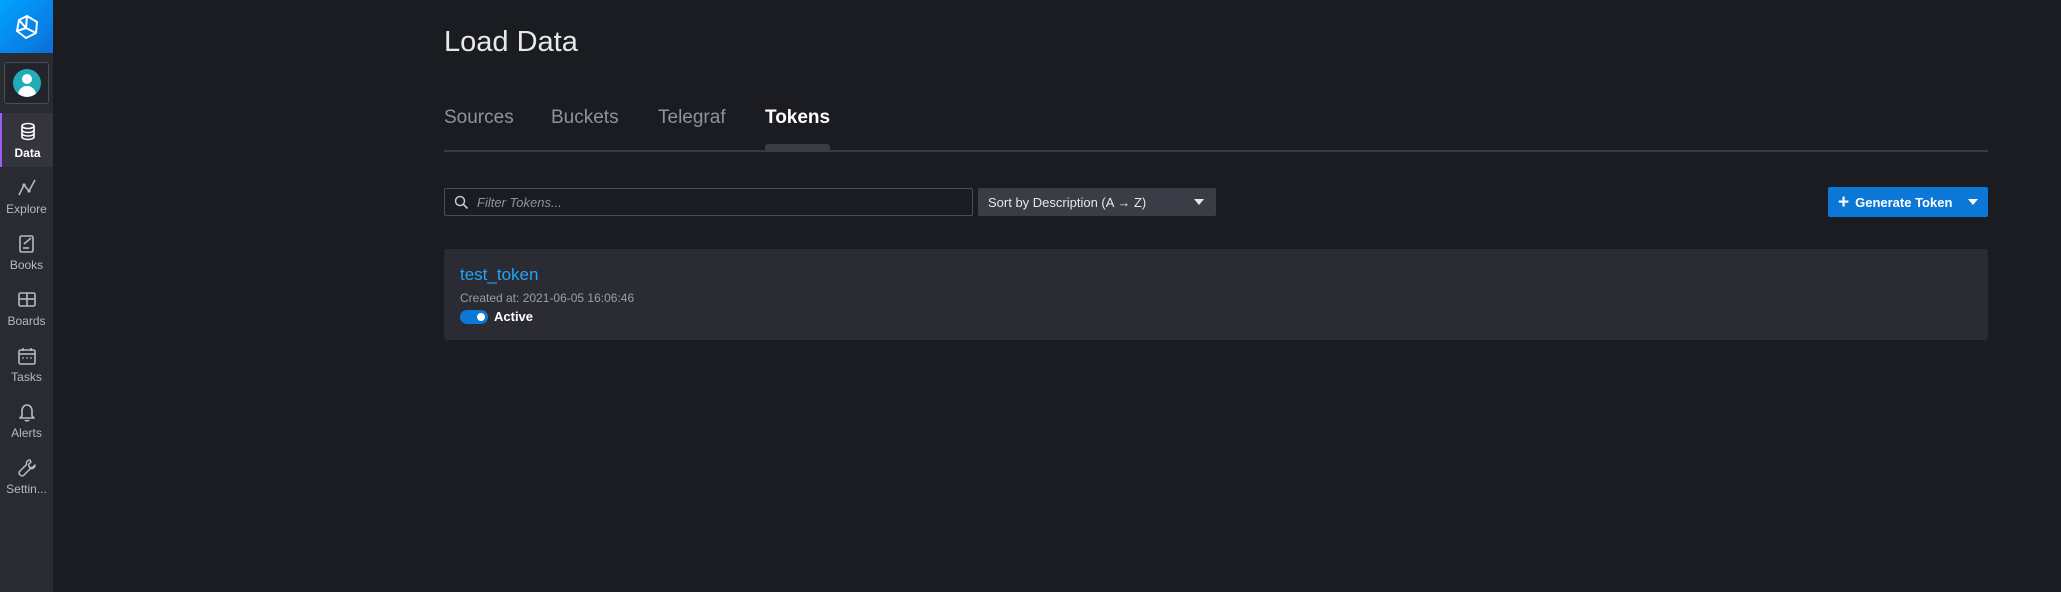  What do you see at coordinates (26, 356) in the screenshot?
I see `calendar-icon` at bounding box center [26, 356].